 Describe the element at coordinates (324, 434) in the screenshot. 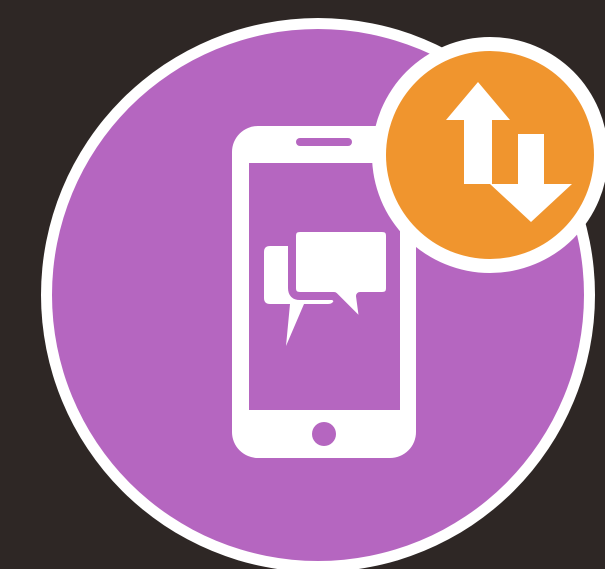

I see `home-button` at that location.